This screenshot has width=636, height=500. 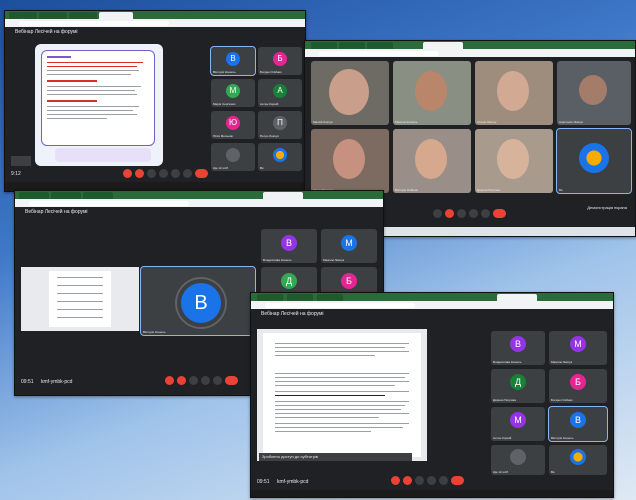 I want to click on shared-document, so click(x=342, y=395).